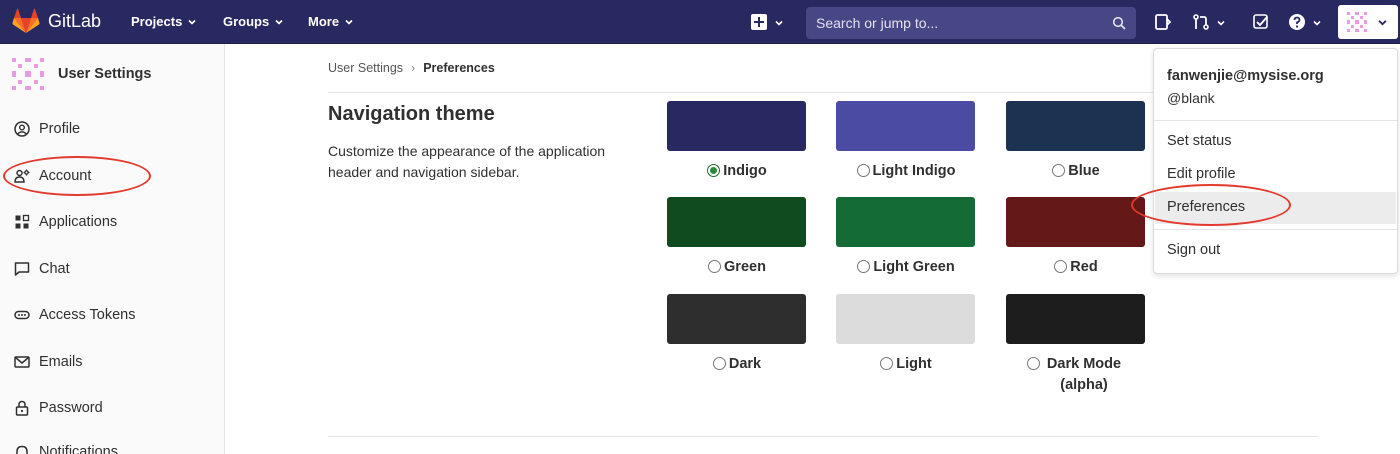  I want to click on theme-label: Dark Mode (alpha), so click(1084, 374).